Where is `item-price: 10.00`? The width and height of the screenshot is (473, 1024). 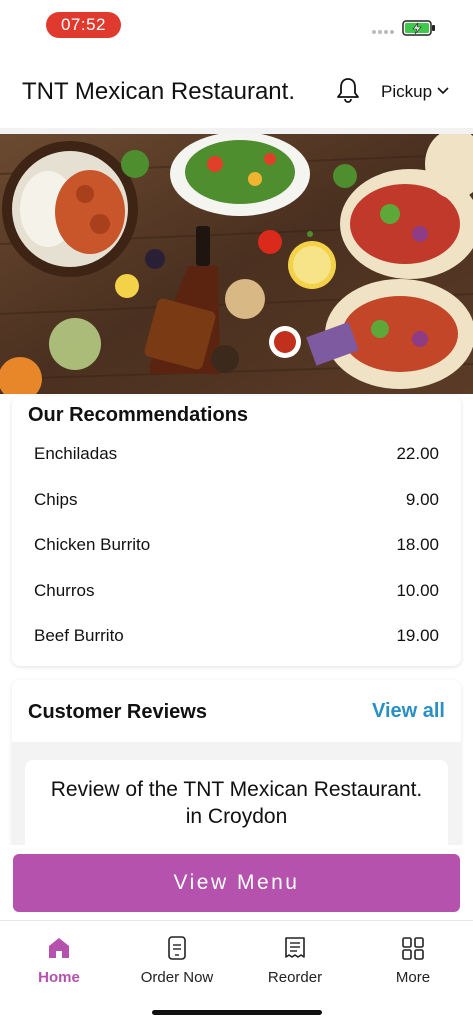
item-price: 10.00 is located at coordinates (417, 590).